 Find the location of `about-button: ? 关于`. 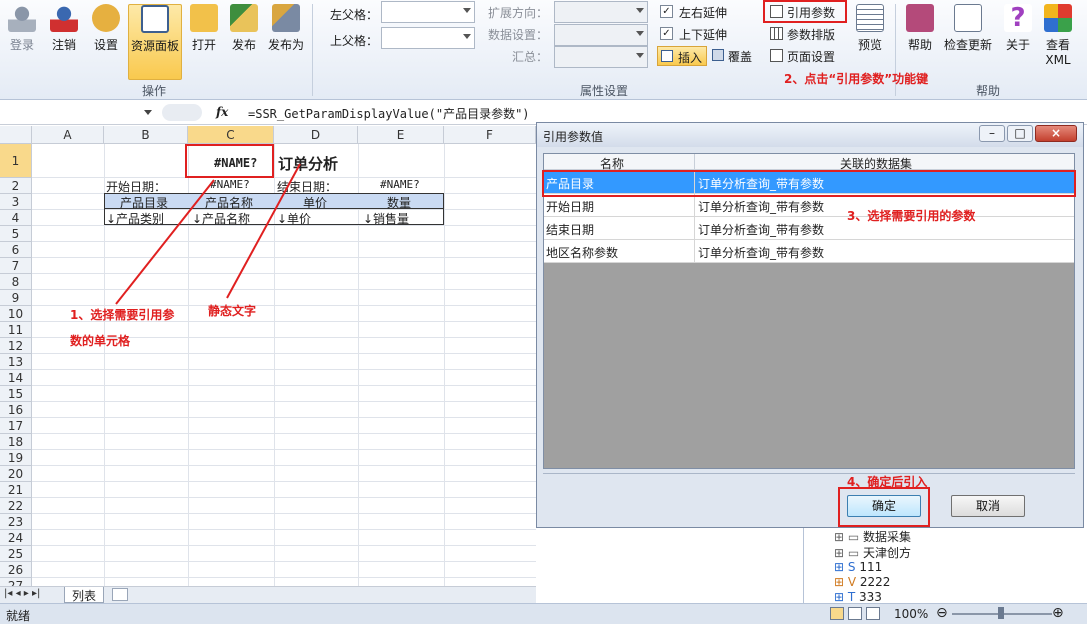

about-button: ? 关于 is located at coordinates (1018, 28).